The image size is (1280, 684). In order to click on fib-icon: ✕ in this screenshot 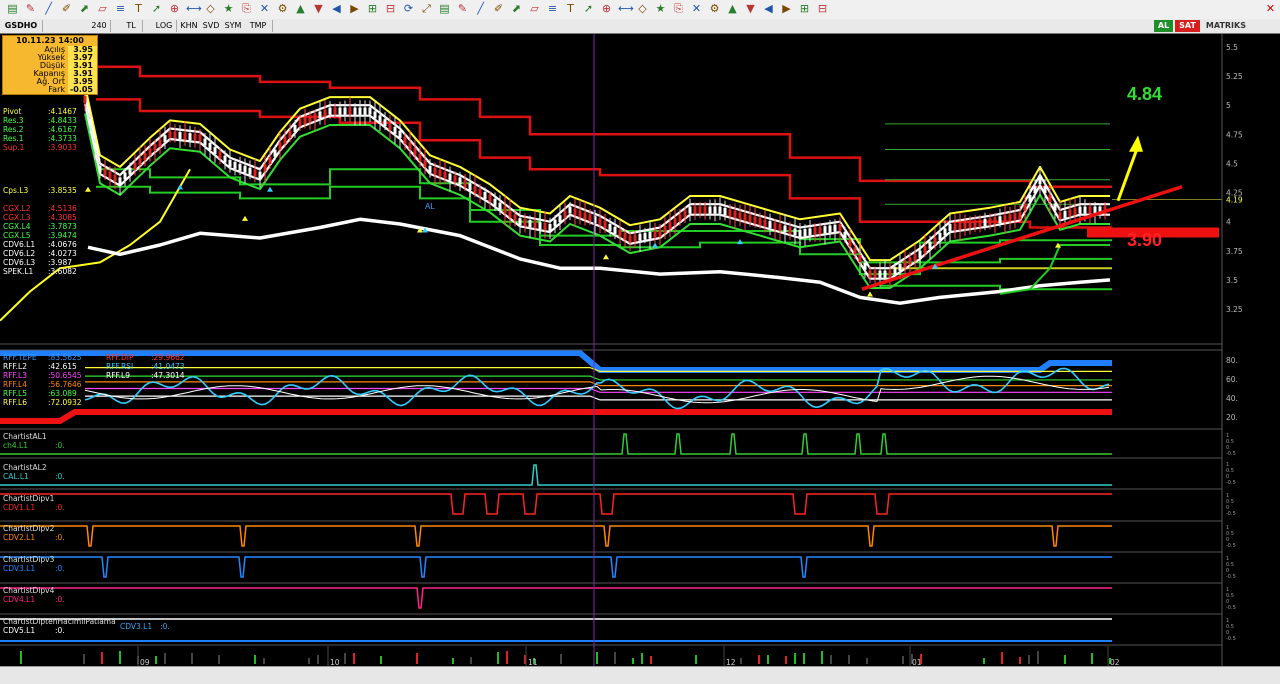, I will do `click(696, 9)`.